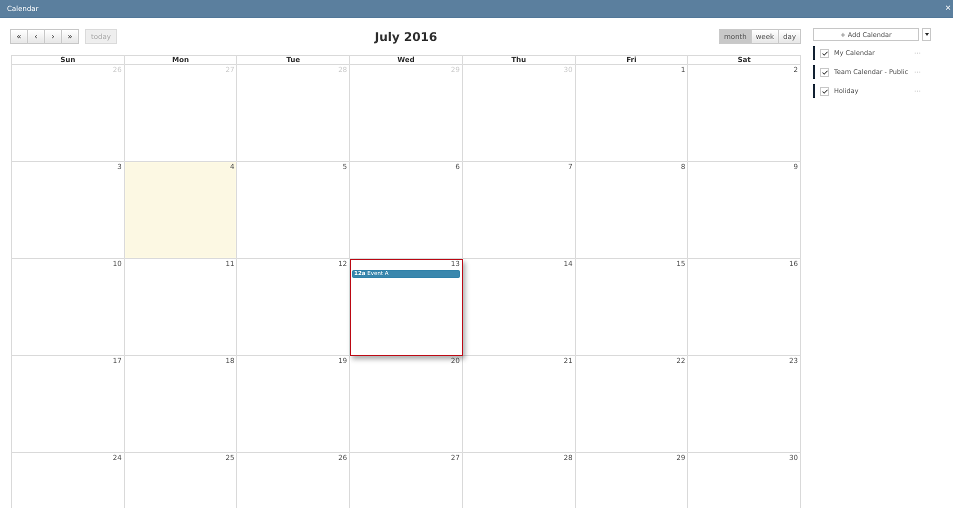  I want to click on dropdown-button, so click(926, 34).